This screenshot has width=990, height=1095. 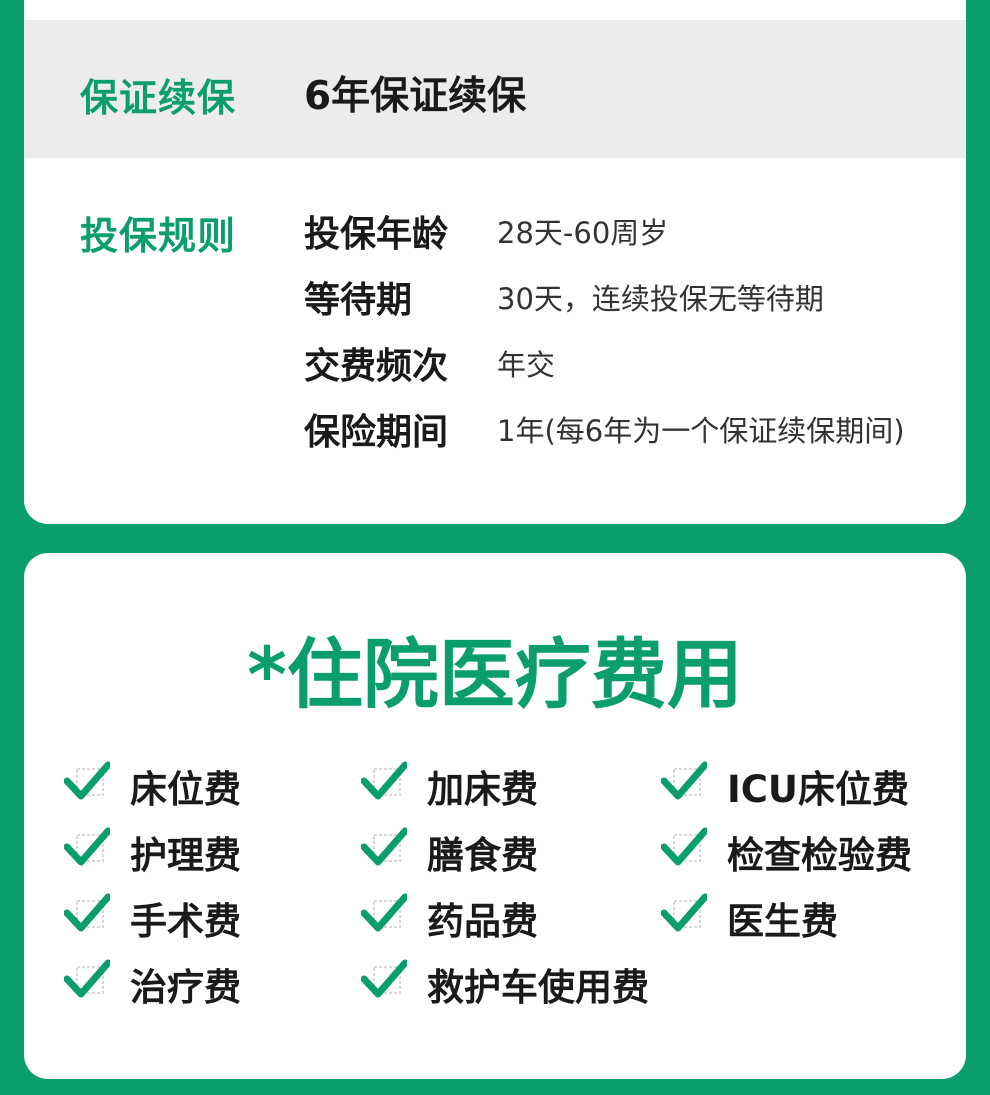 I want to click on coverage-item-label: ICU床位费, so click(x=818, y=789).